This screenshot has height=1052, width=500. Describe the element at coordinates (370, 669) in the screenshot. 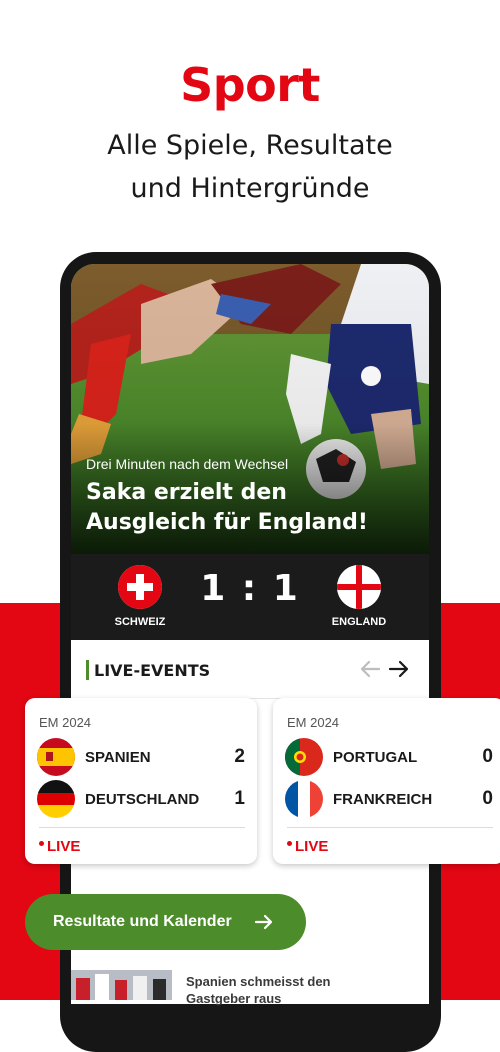

I see `arrow-left-icon` at that location.